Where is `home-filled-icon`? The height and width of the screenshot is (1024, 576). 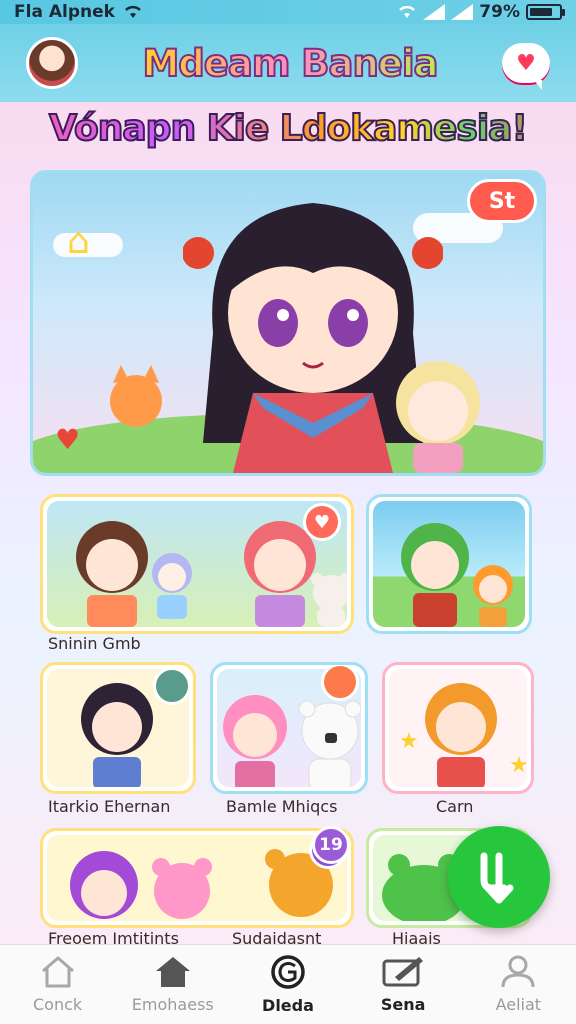 home-filled-icon is located at coordinates (172, 972).